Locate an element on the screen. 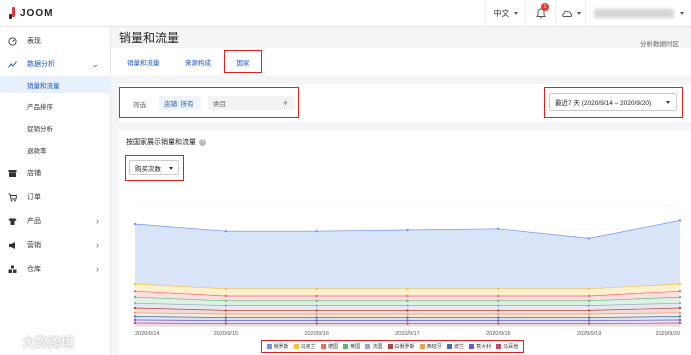 The image size is (691, 355). watermark: 大数跨境 is located at coordinates (40, 341).